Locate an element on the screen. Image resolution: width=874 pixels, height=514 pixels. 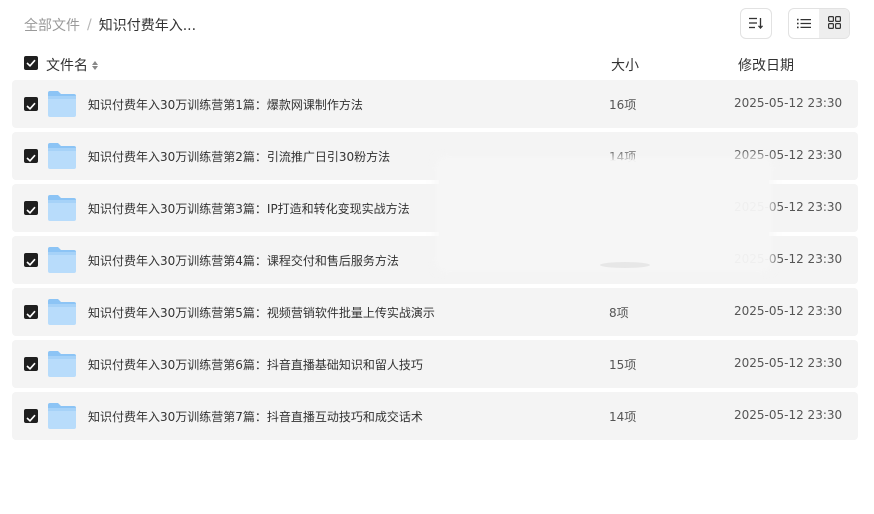
file-name: 知识付费年入30万训练营第4篇：课程交付和售后服务方法 is located at coordinates (243, 260).